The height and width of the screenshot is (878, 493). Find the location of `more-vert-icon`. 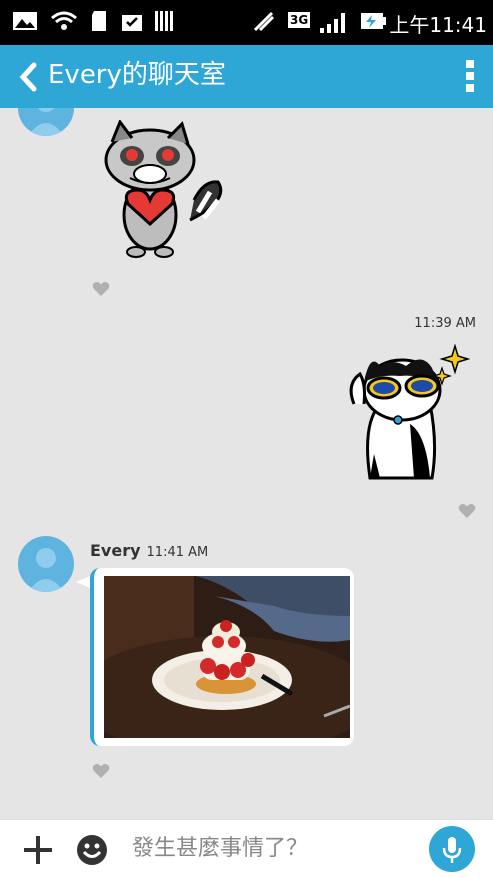

more-vert-icon is located at coordinates (470, 76).